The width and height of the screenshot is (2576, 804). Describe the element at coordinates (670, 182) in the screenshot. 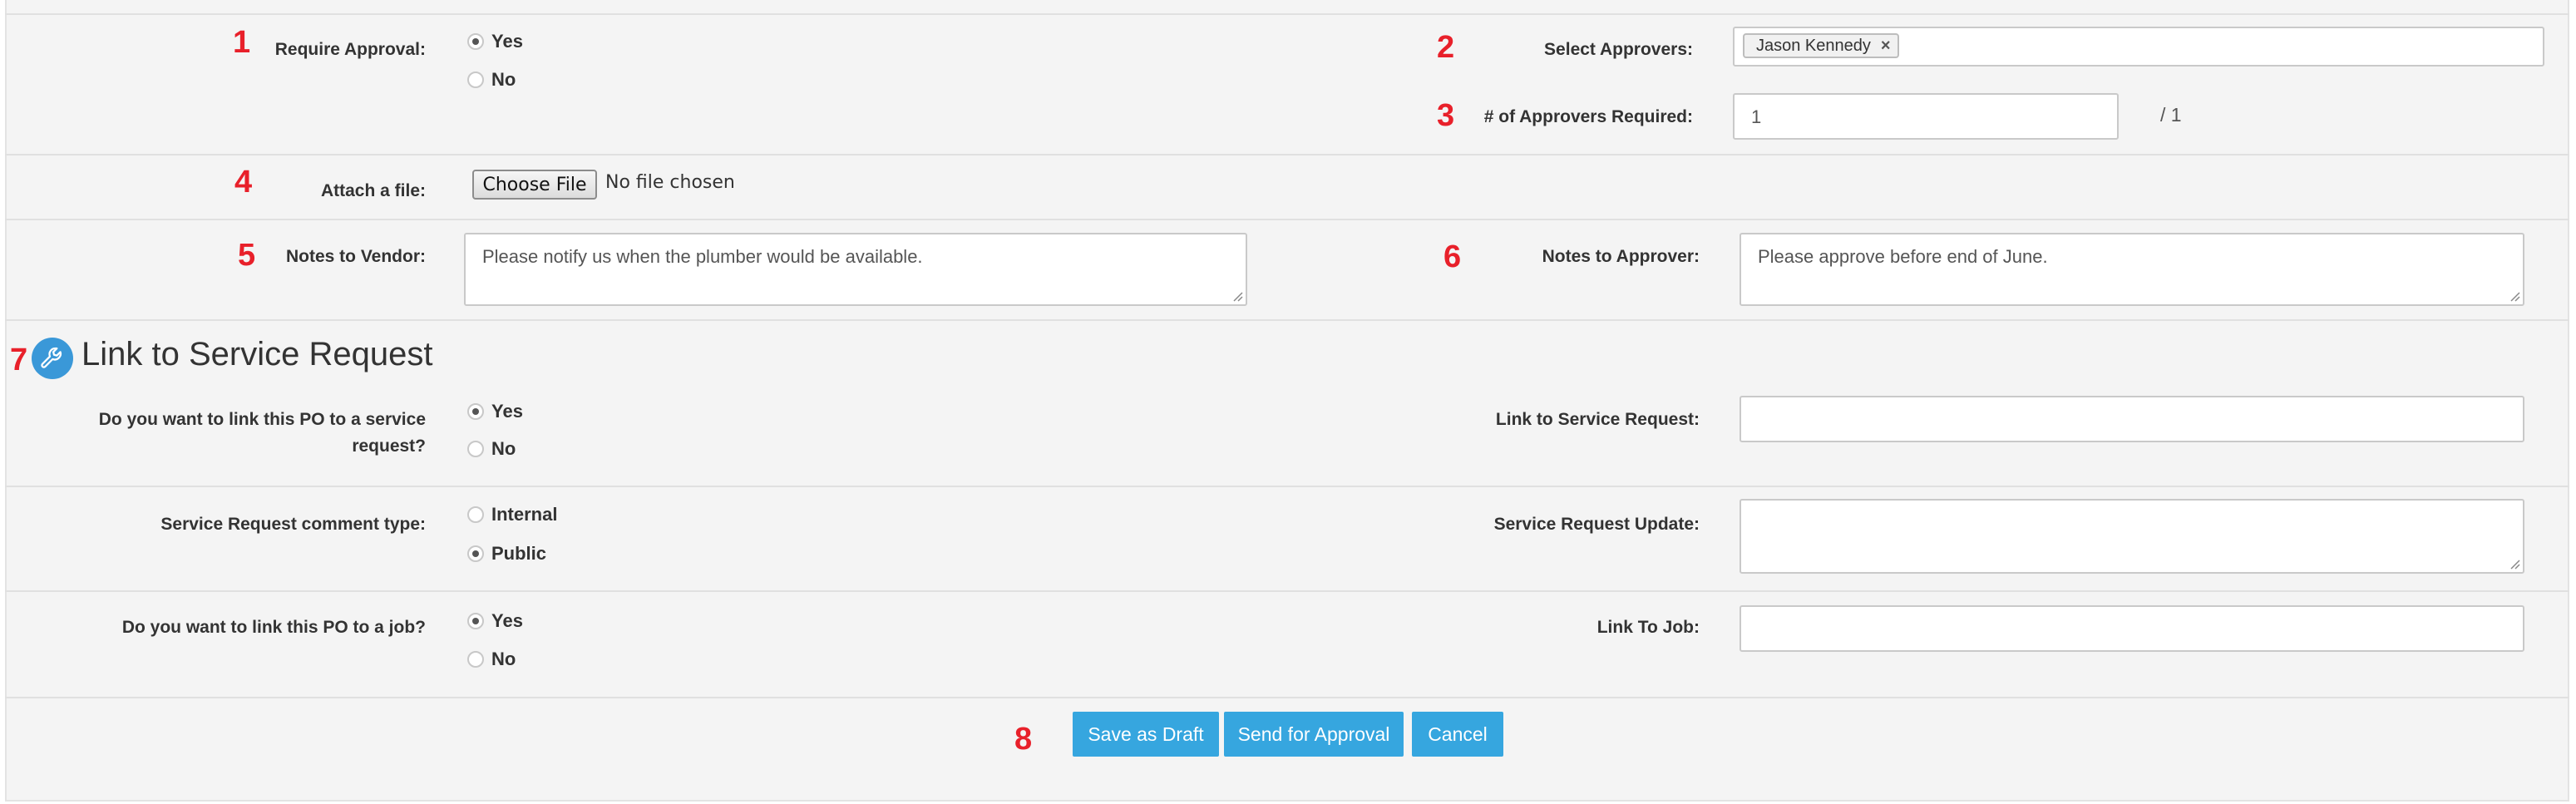

I see `file-status: No file chosen` at that location.